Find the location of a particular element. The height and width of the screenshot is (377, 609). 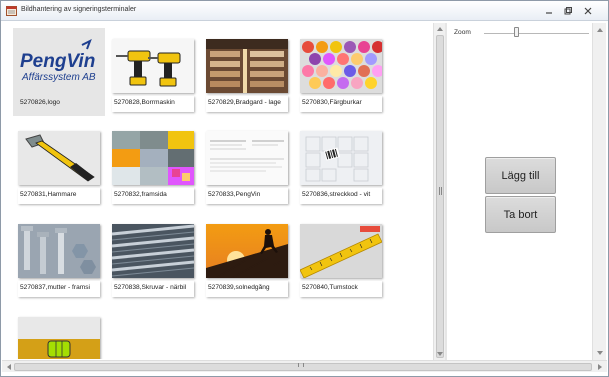

gallery-tile: 5270839,solnedgång is located at coordinates (247, 257).